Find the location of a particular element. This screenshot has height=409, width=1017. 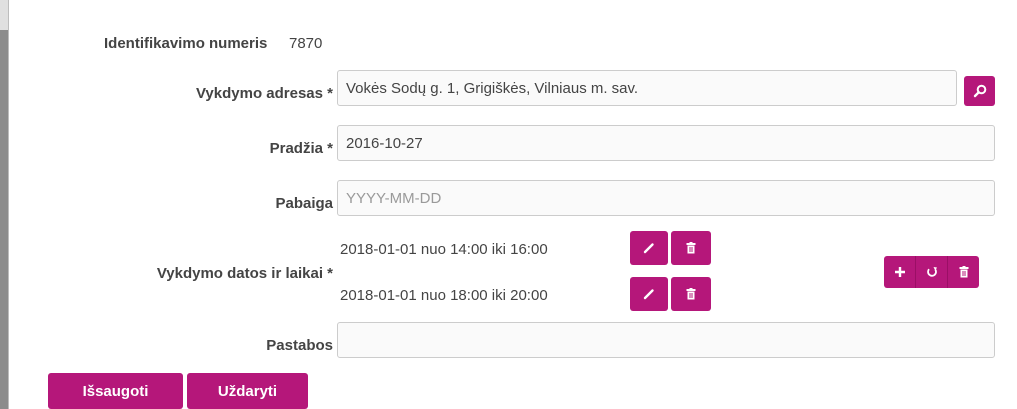

save-button-label: Išsaugoti is located at coordinates (115, 391).